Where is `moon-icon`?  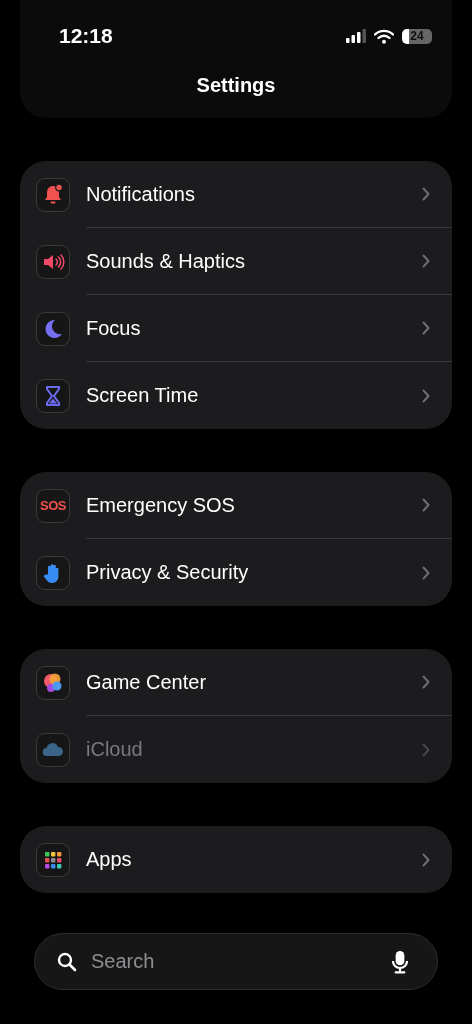
moon-icon is located at coordinates (53, 328).